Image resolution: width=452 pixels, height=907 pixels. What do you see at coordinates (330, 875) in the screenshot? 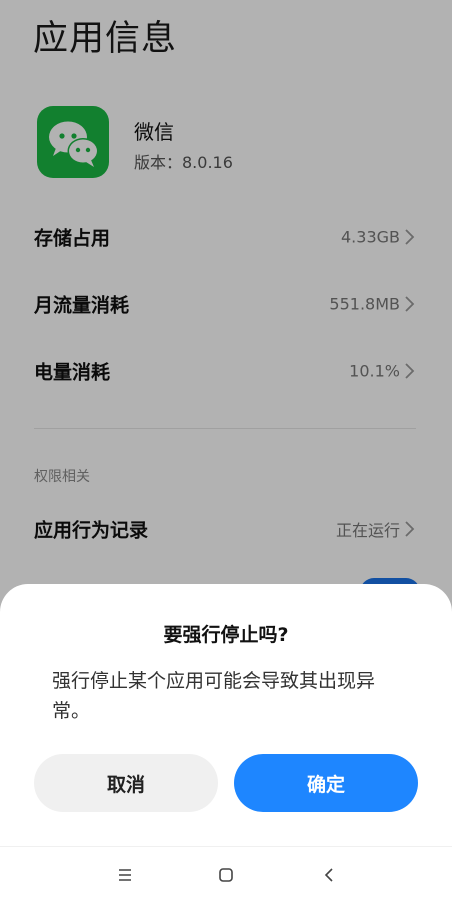
I see `back-icon` at bounding box center [330, 875].